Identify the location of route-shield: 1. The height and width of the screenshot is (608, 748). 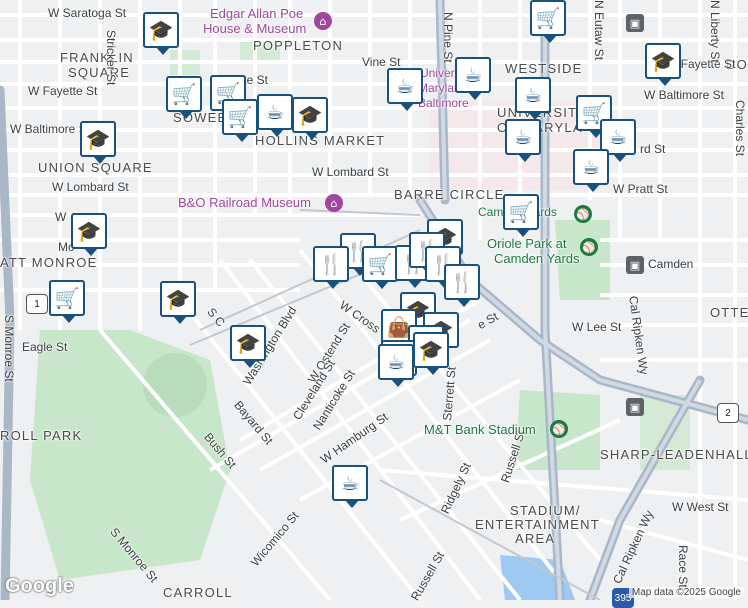
(37, 304).